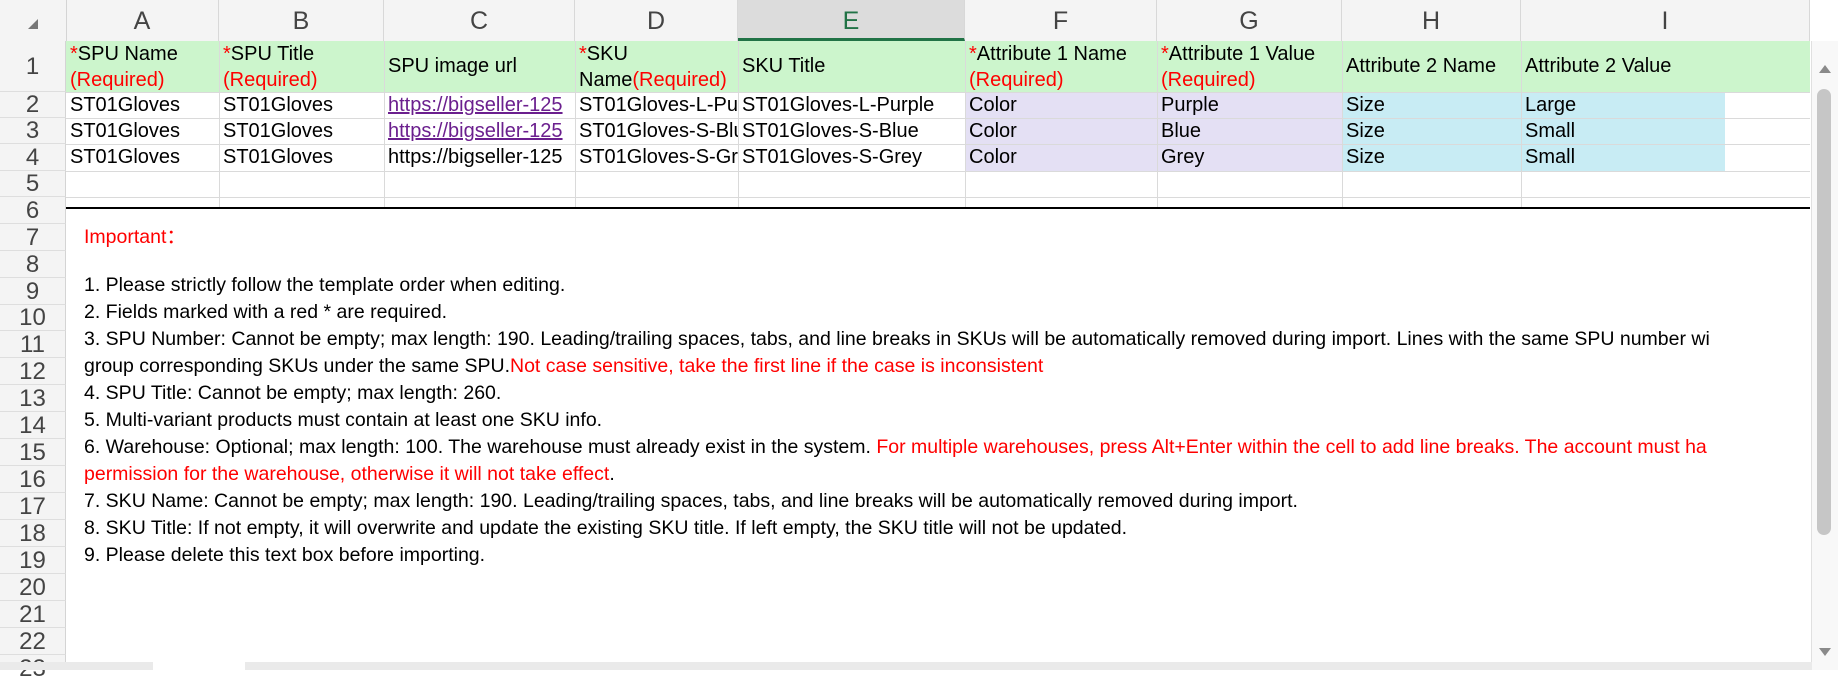  I want to click on row-header-7: 7, so click(33, 237).